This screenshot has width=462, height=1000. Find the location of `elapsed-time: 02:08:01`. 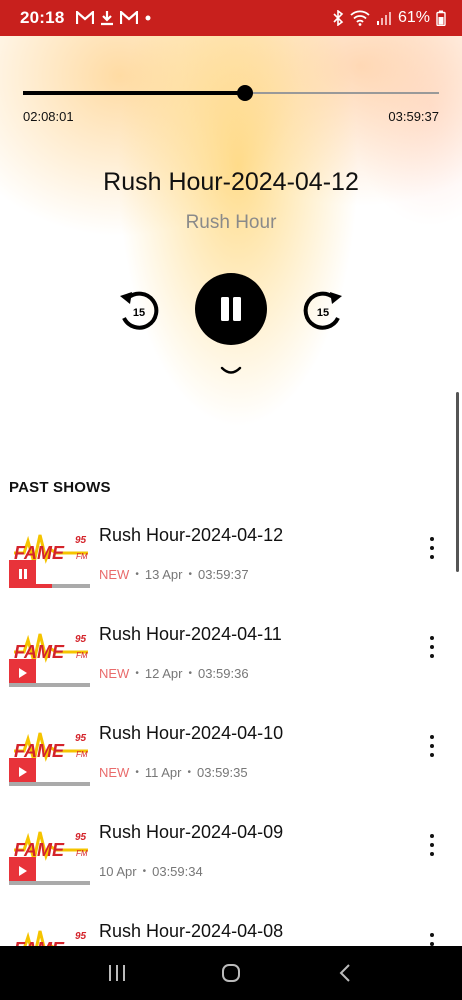

elapsed-time: 02:08:01 is located at coordinates (48, 116).